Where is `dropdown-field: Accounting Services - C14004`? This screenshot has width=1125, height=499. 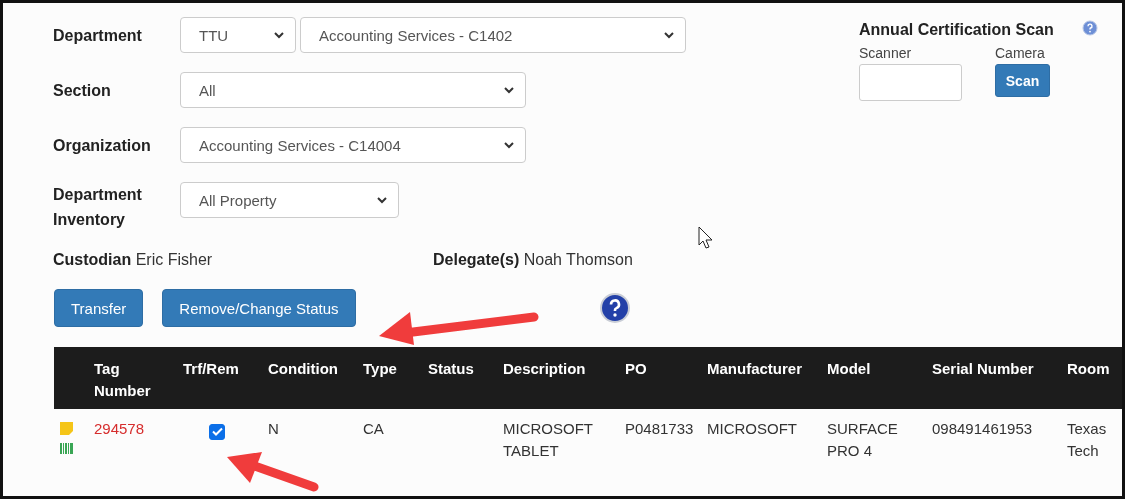
dropdown-field: Accounting Services - C14004 is located at coordinates (353, 145).